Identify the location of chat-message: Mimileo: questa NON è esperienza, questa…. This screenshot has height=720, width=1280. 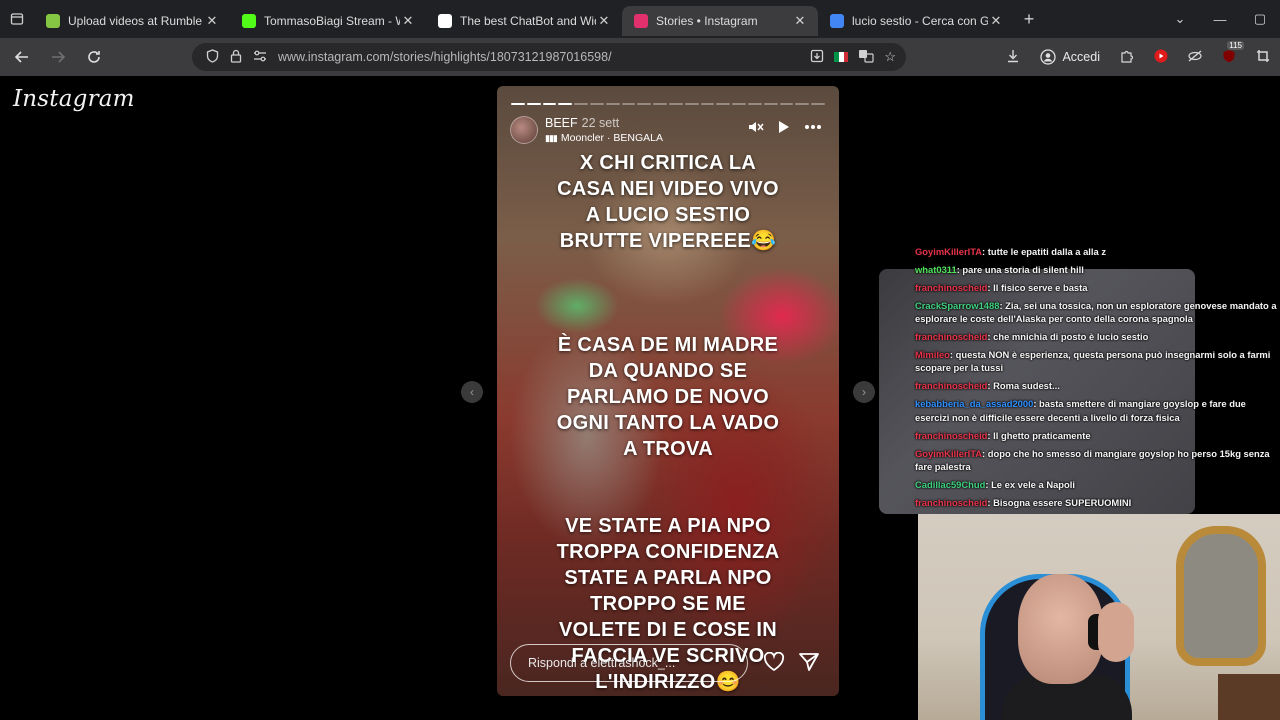
(1096, 361).